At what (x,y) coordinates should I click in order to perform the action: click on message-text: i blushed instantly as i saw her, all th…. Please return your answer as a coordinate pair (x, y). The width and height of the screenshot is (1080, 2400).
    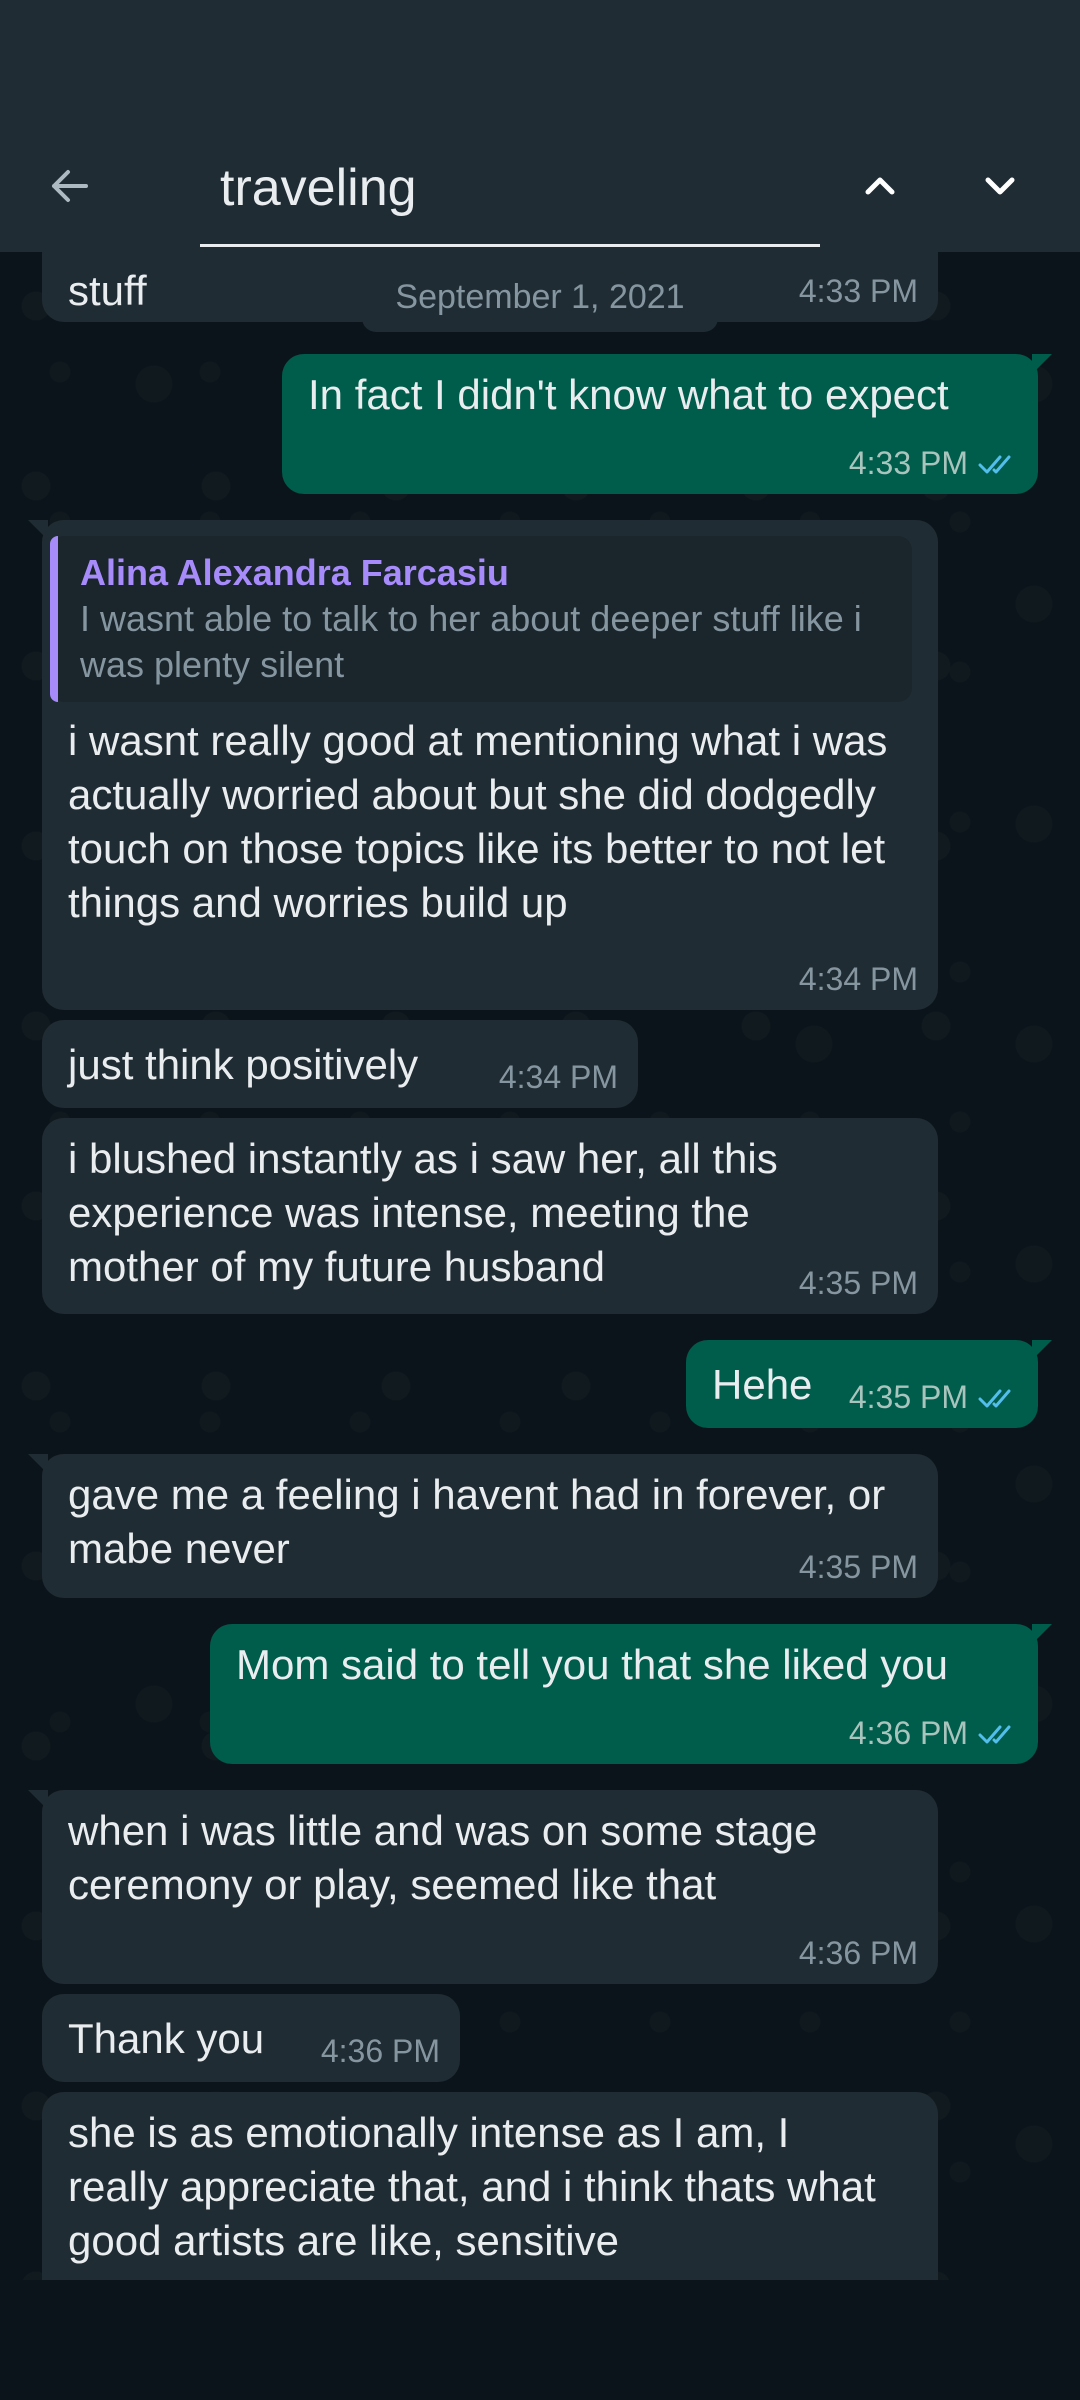
    Looking at the image, I should click on (429, 1212).